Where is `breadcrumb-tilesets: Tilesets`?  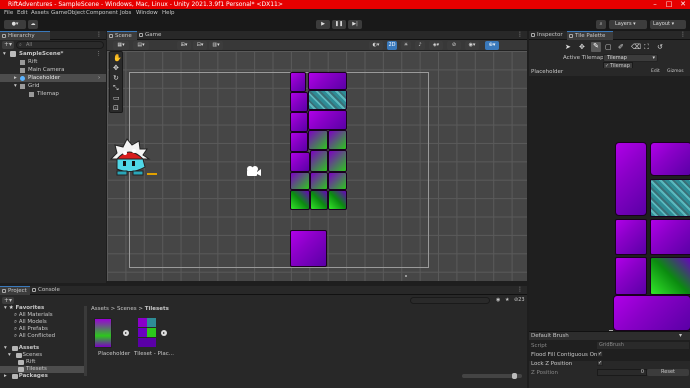 breadcrumb-tilesets: Tilesets is located at coordinates (157, 309).